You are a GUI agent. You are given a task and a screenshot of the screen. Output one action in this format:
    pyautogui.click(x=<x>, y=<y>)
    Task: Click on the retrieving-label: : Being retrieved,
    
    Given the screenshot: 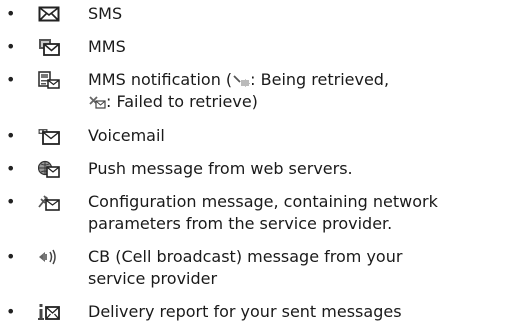 What is the action you would take?
    pyautogui.click(x=320, y=79)
    